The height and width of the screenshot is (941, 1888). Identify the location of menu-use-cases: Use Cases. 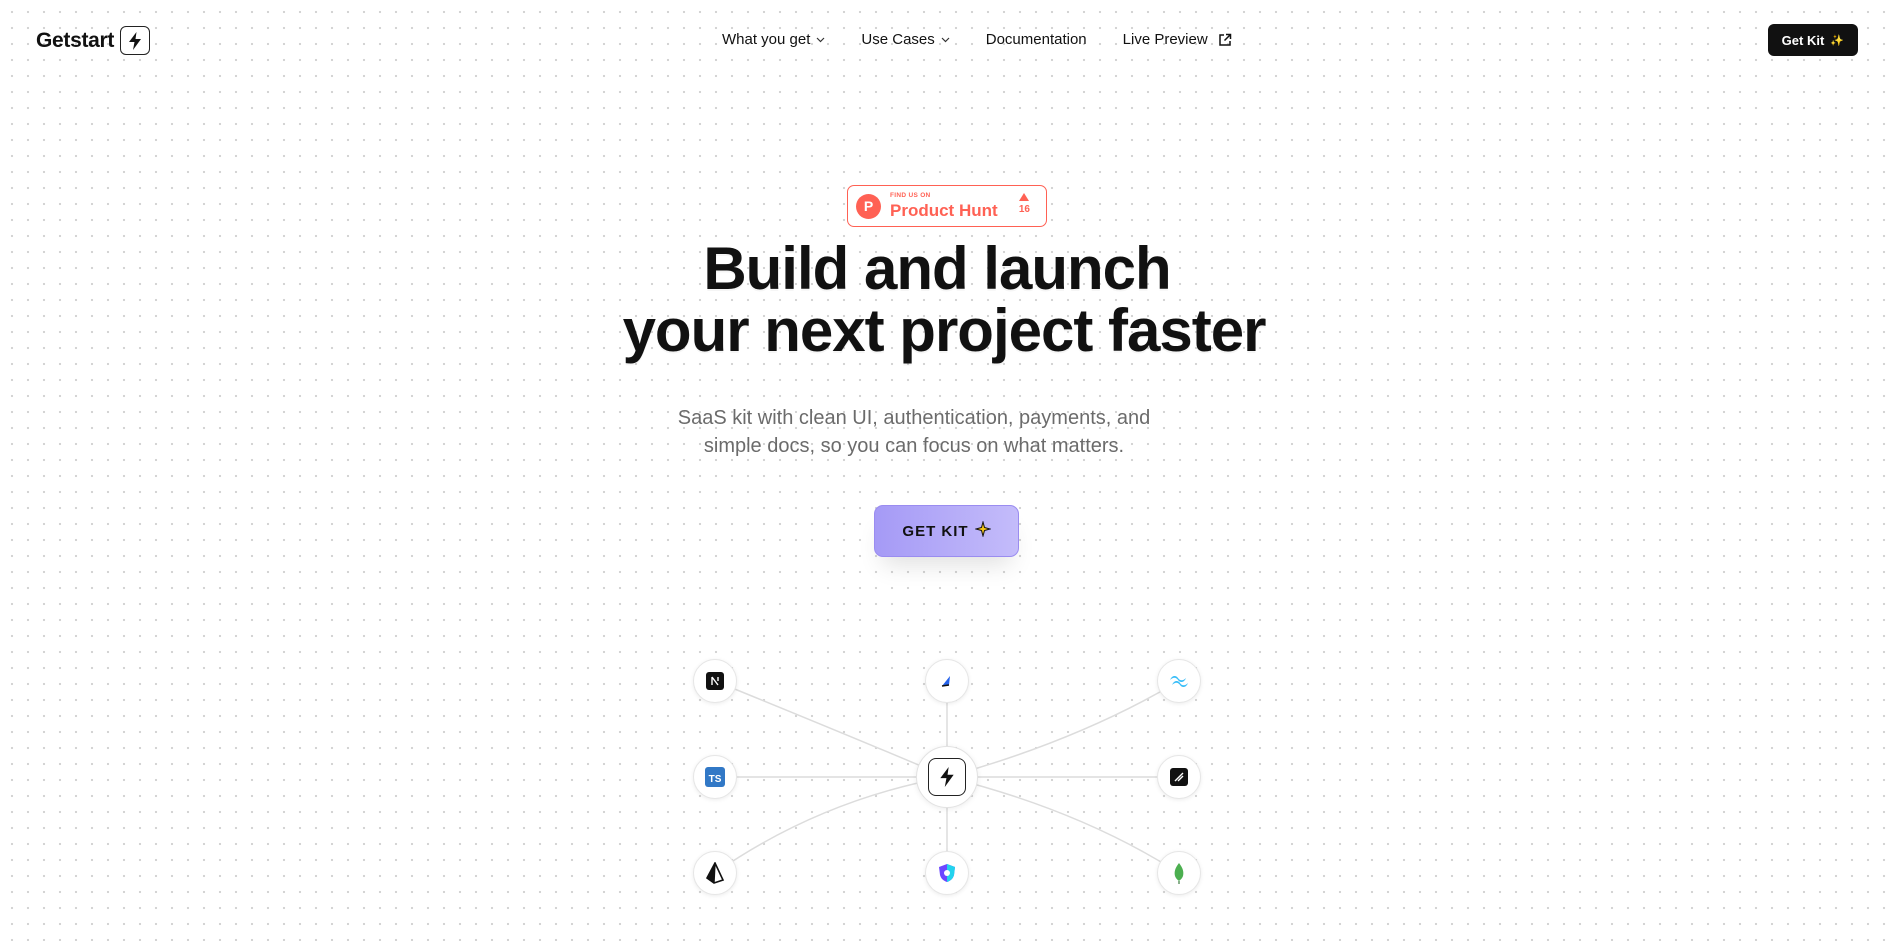
(905, 39).